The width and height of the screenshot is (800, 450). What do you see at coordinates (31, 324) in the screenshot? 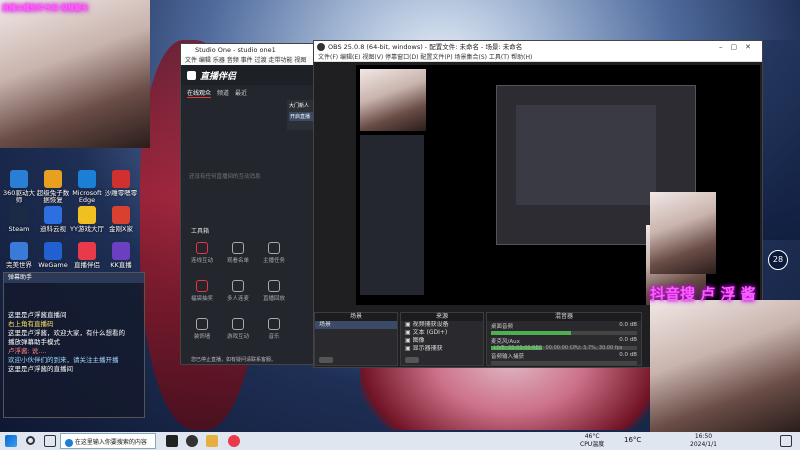
I see `chat-message: 右上角有直播码` at bounding box center [31, 324].